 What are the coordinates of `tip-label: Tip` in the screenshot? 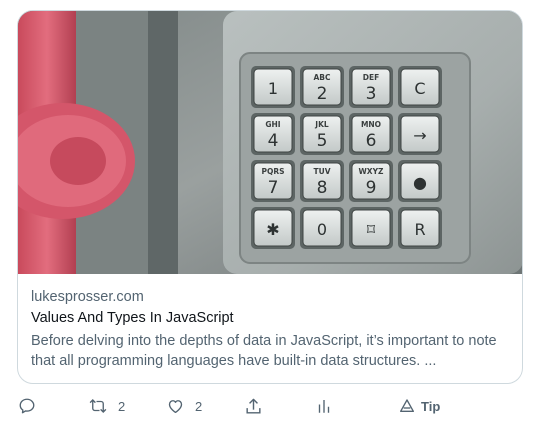 It's located at (431, 406).